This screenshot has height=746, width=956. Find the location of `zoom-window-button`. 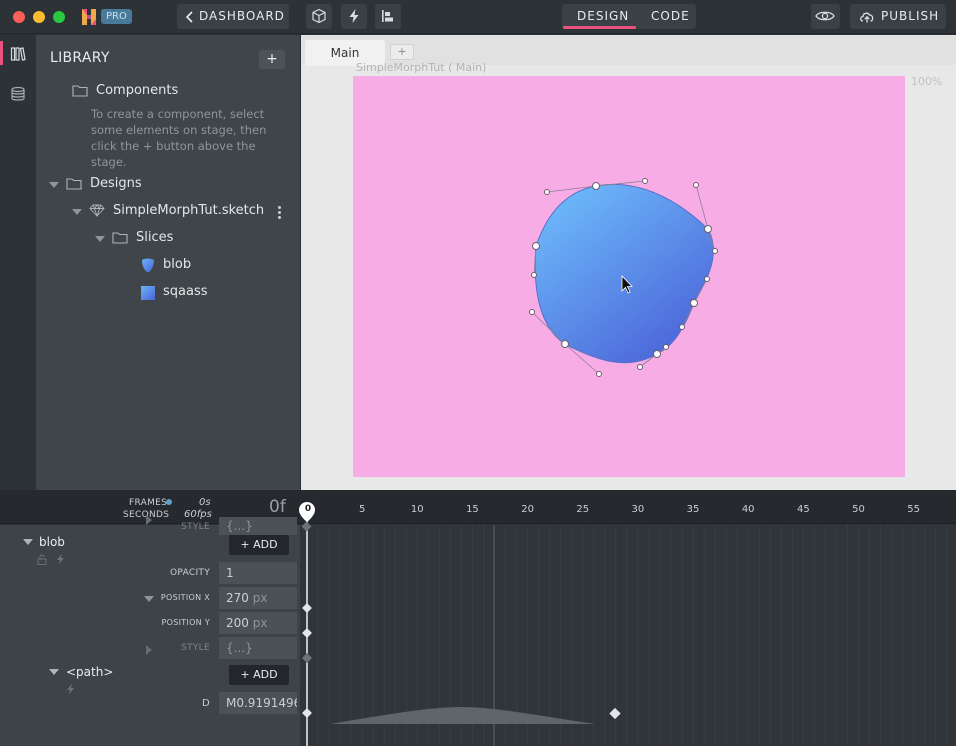

zoom-window-button is located at coordinates (59, 17).